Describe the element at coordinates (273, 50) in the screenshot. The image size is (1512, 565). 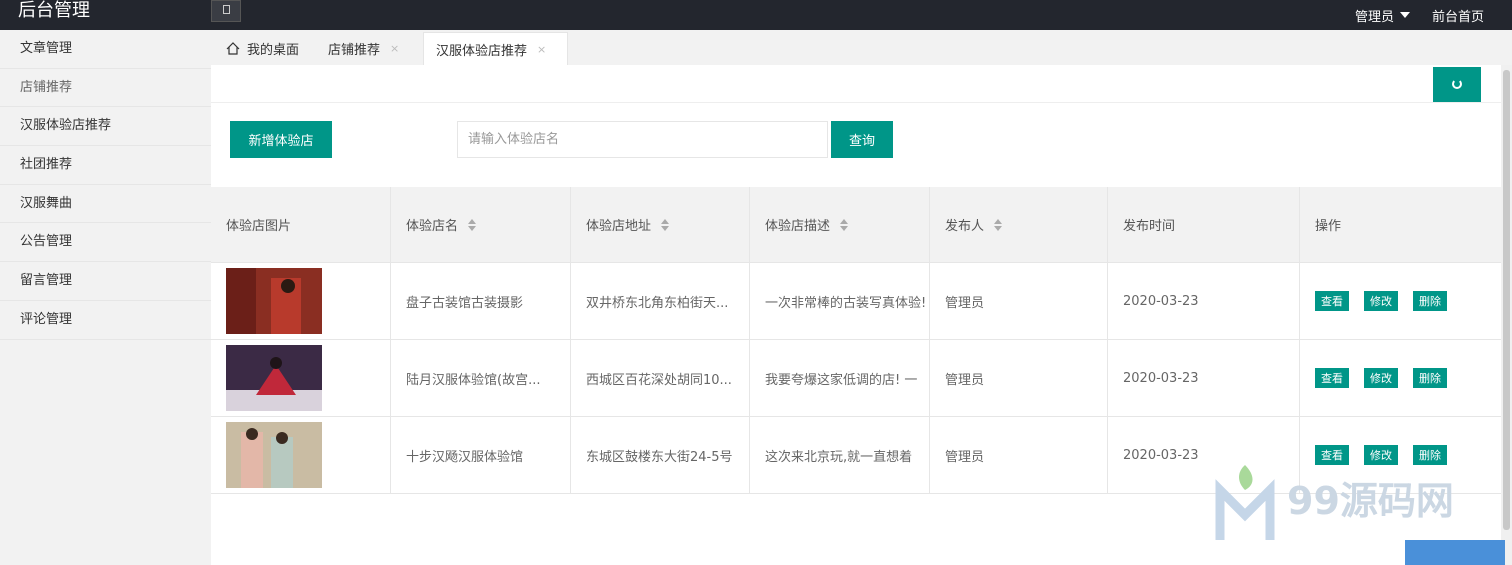
I see `tab-label: 我的桌面` at that location.